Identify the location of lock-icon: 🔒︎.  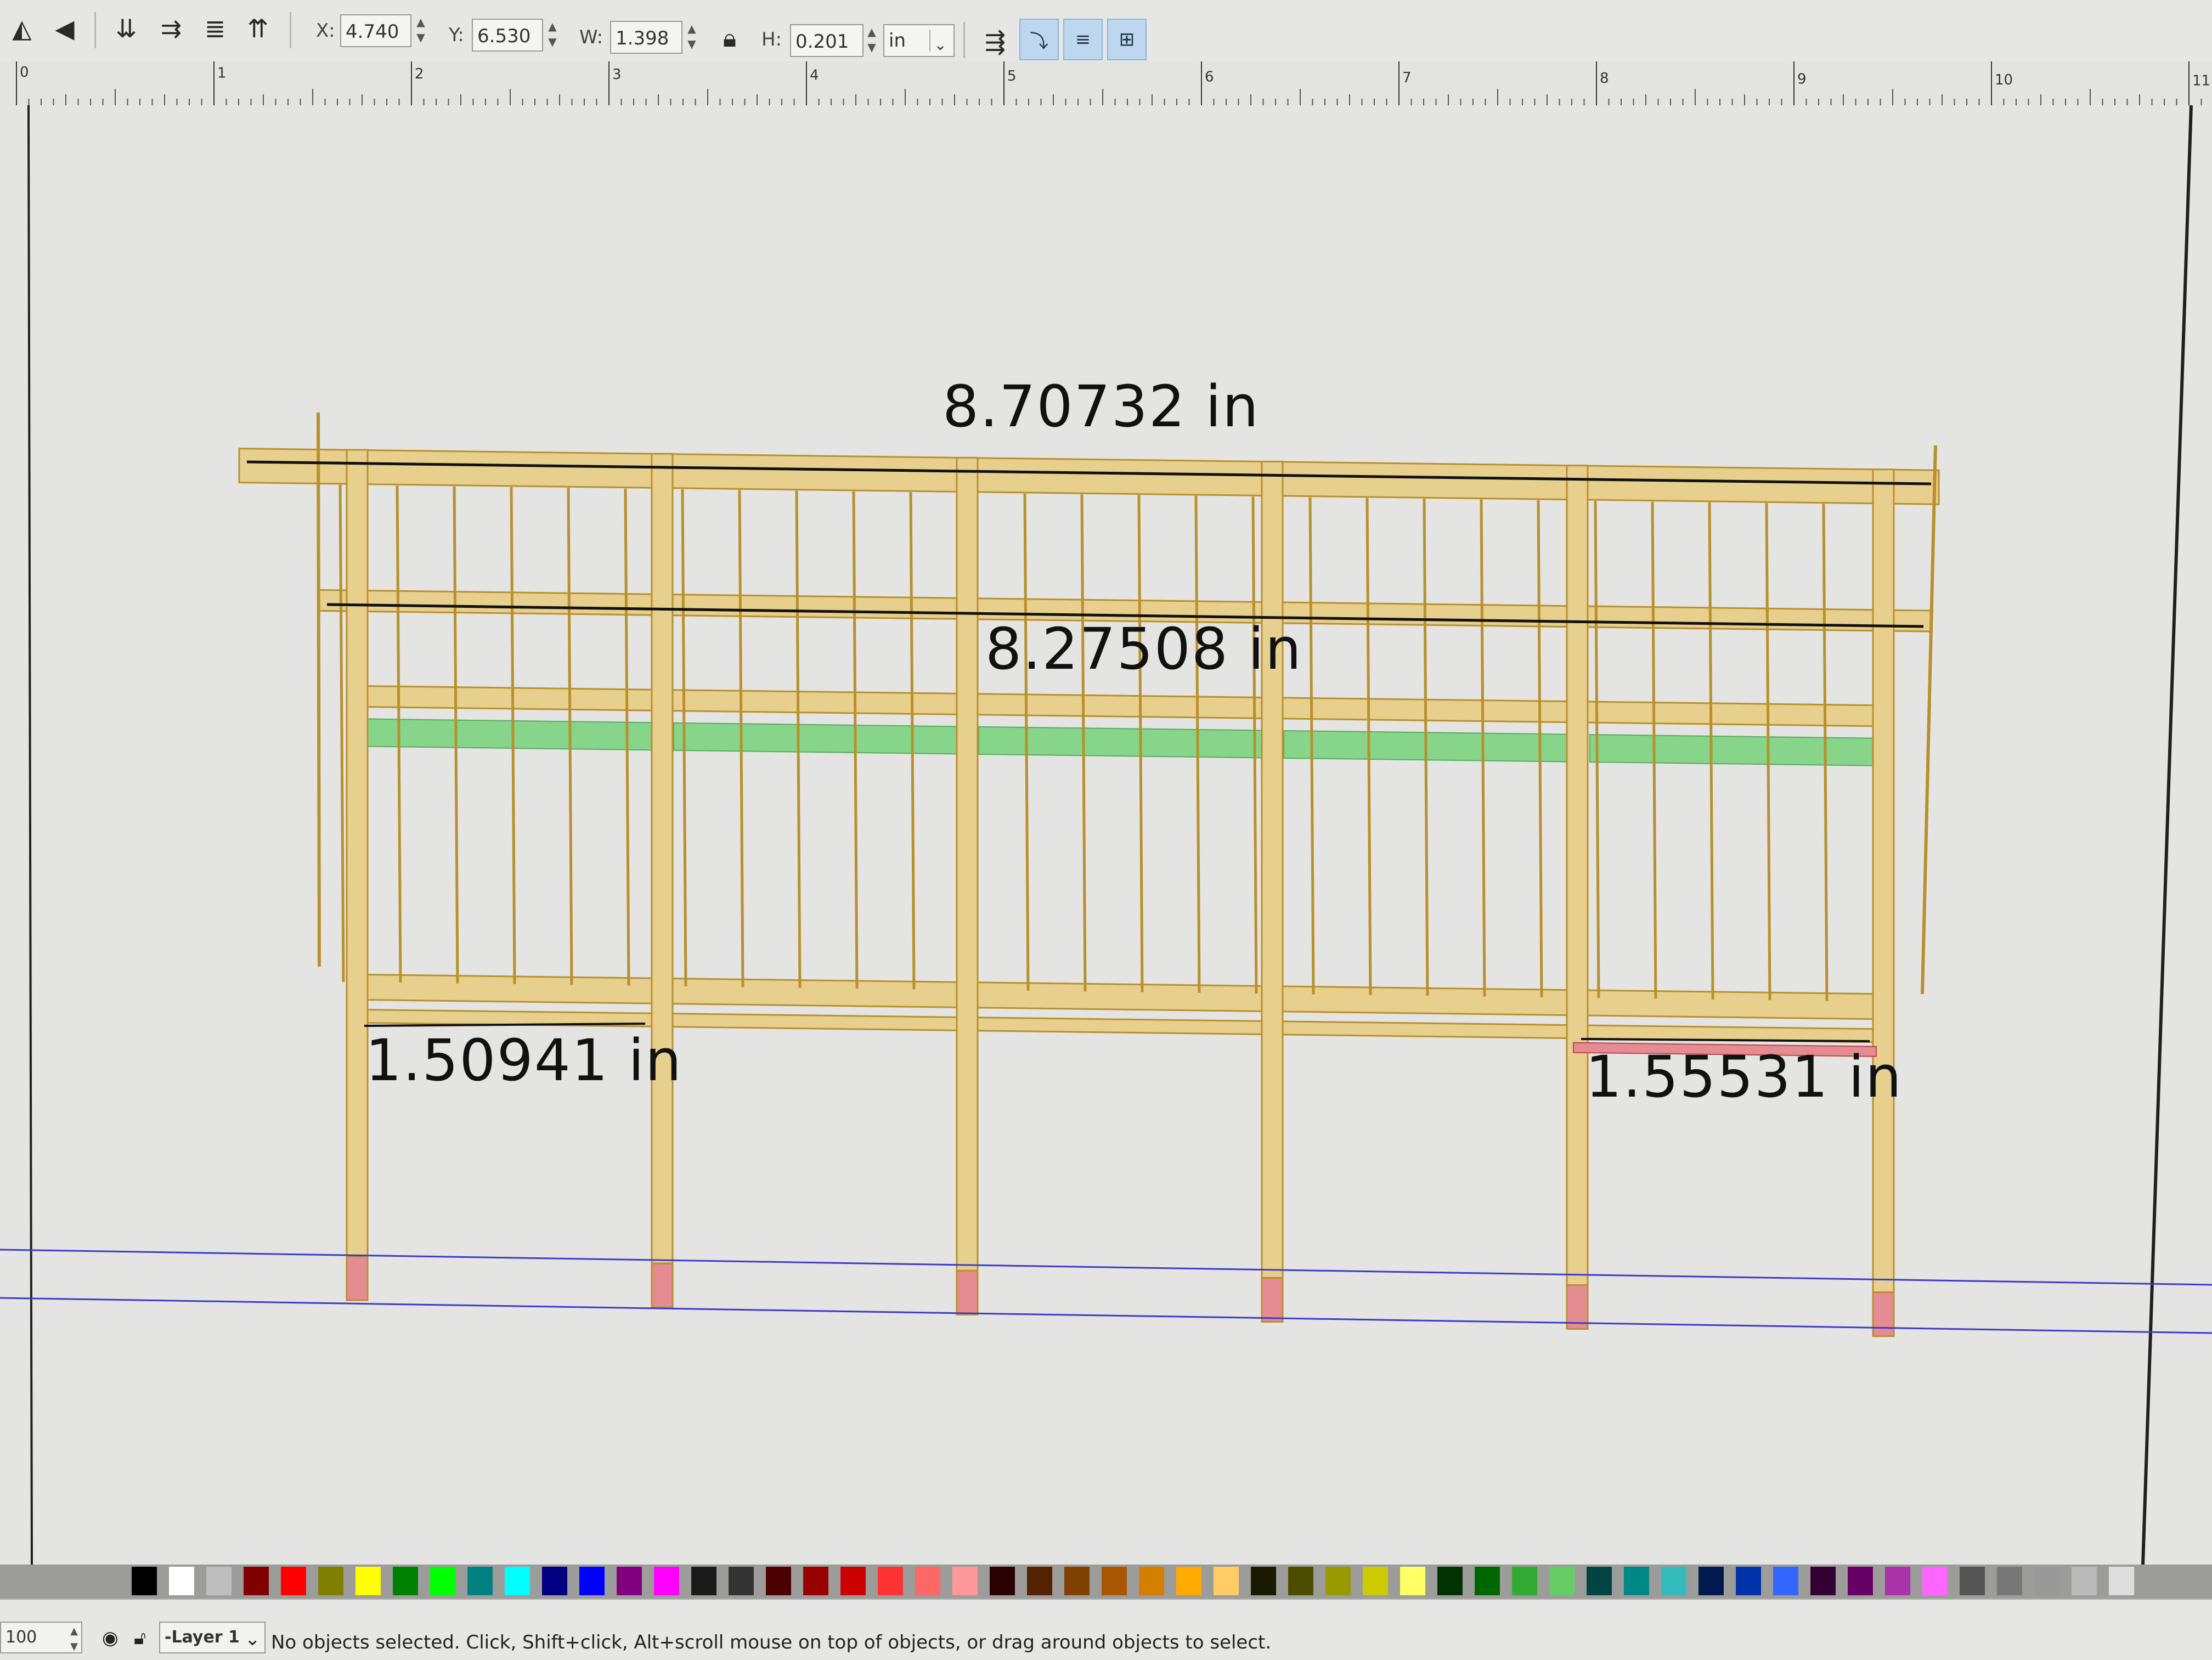
(730, 38).